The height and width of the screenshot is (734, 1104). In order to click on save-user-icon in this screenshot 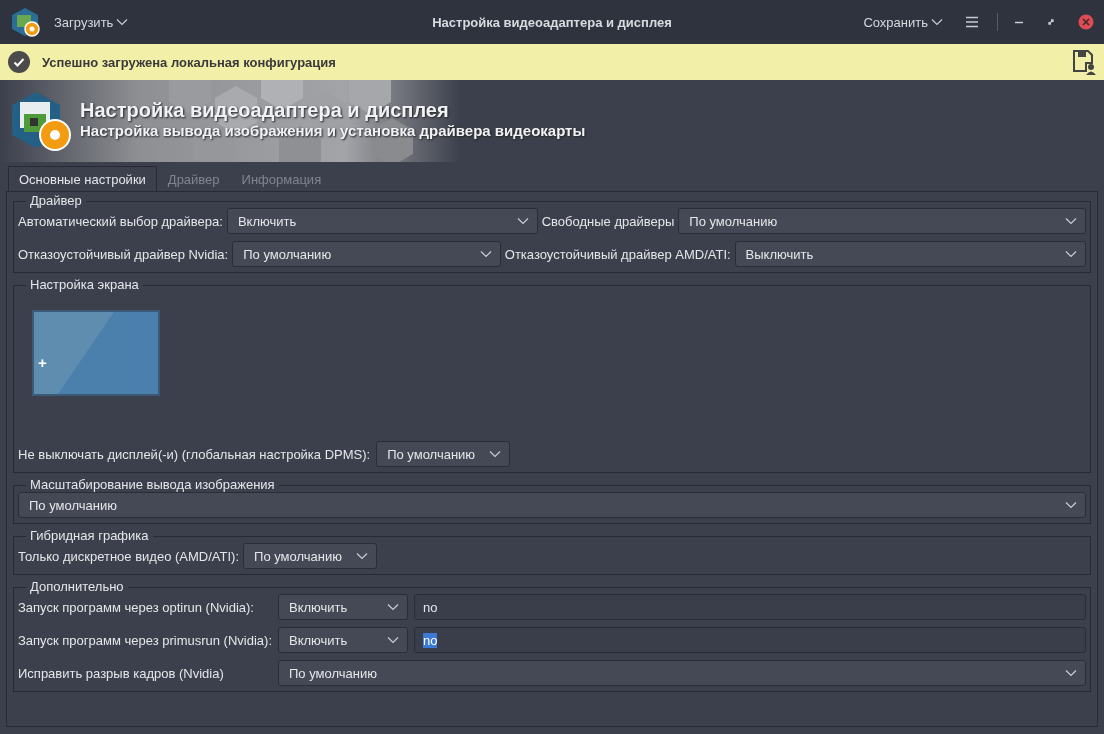, I will do `click(1084, 62)`.